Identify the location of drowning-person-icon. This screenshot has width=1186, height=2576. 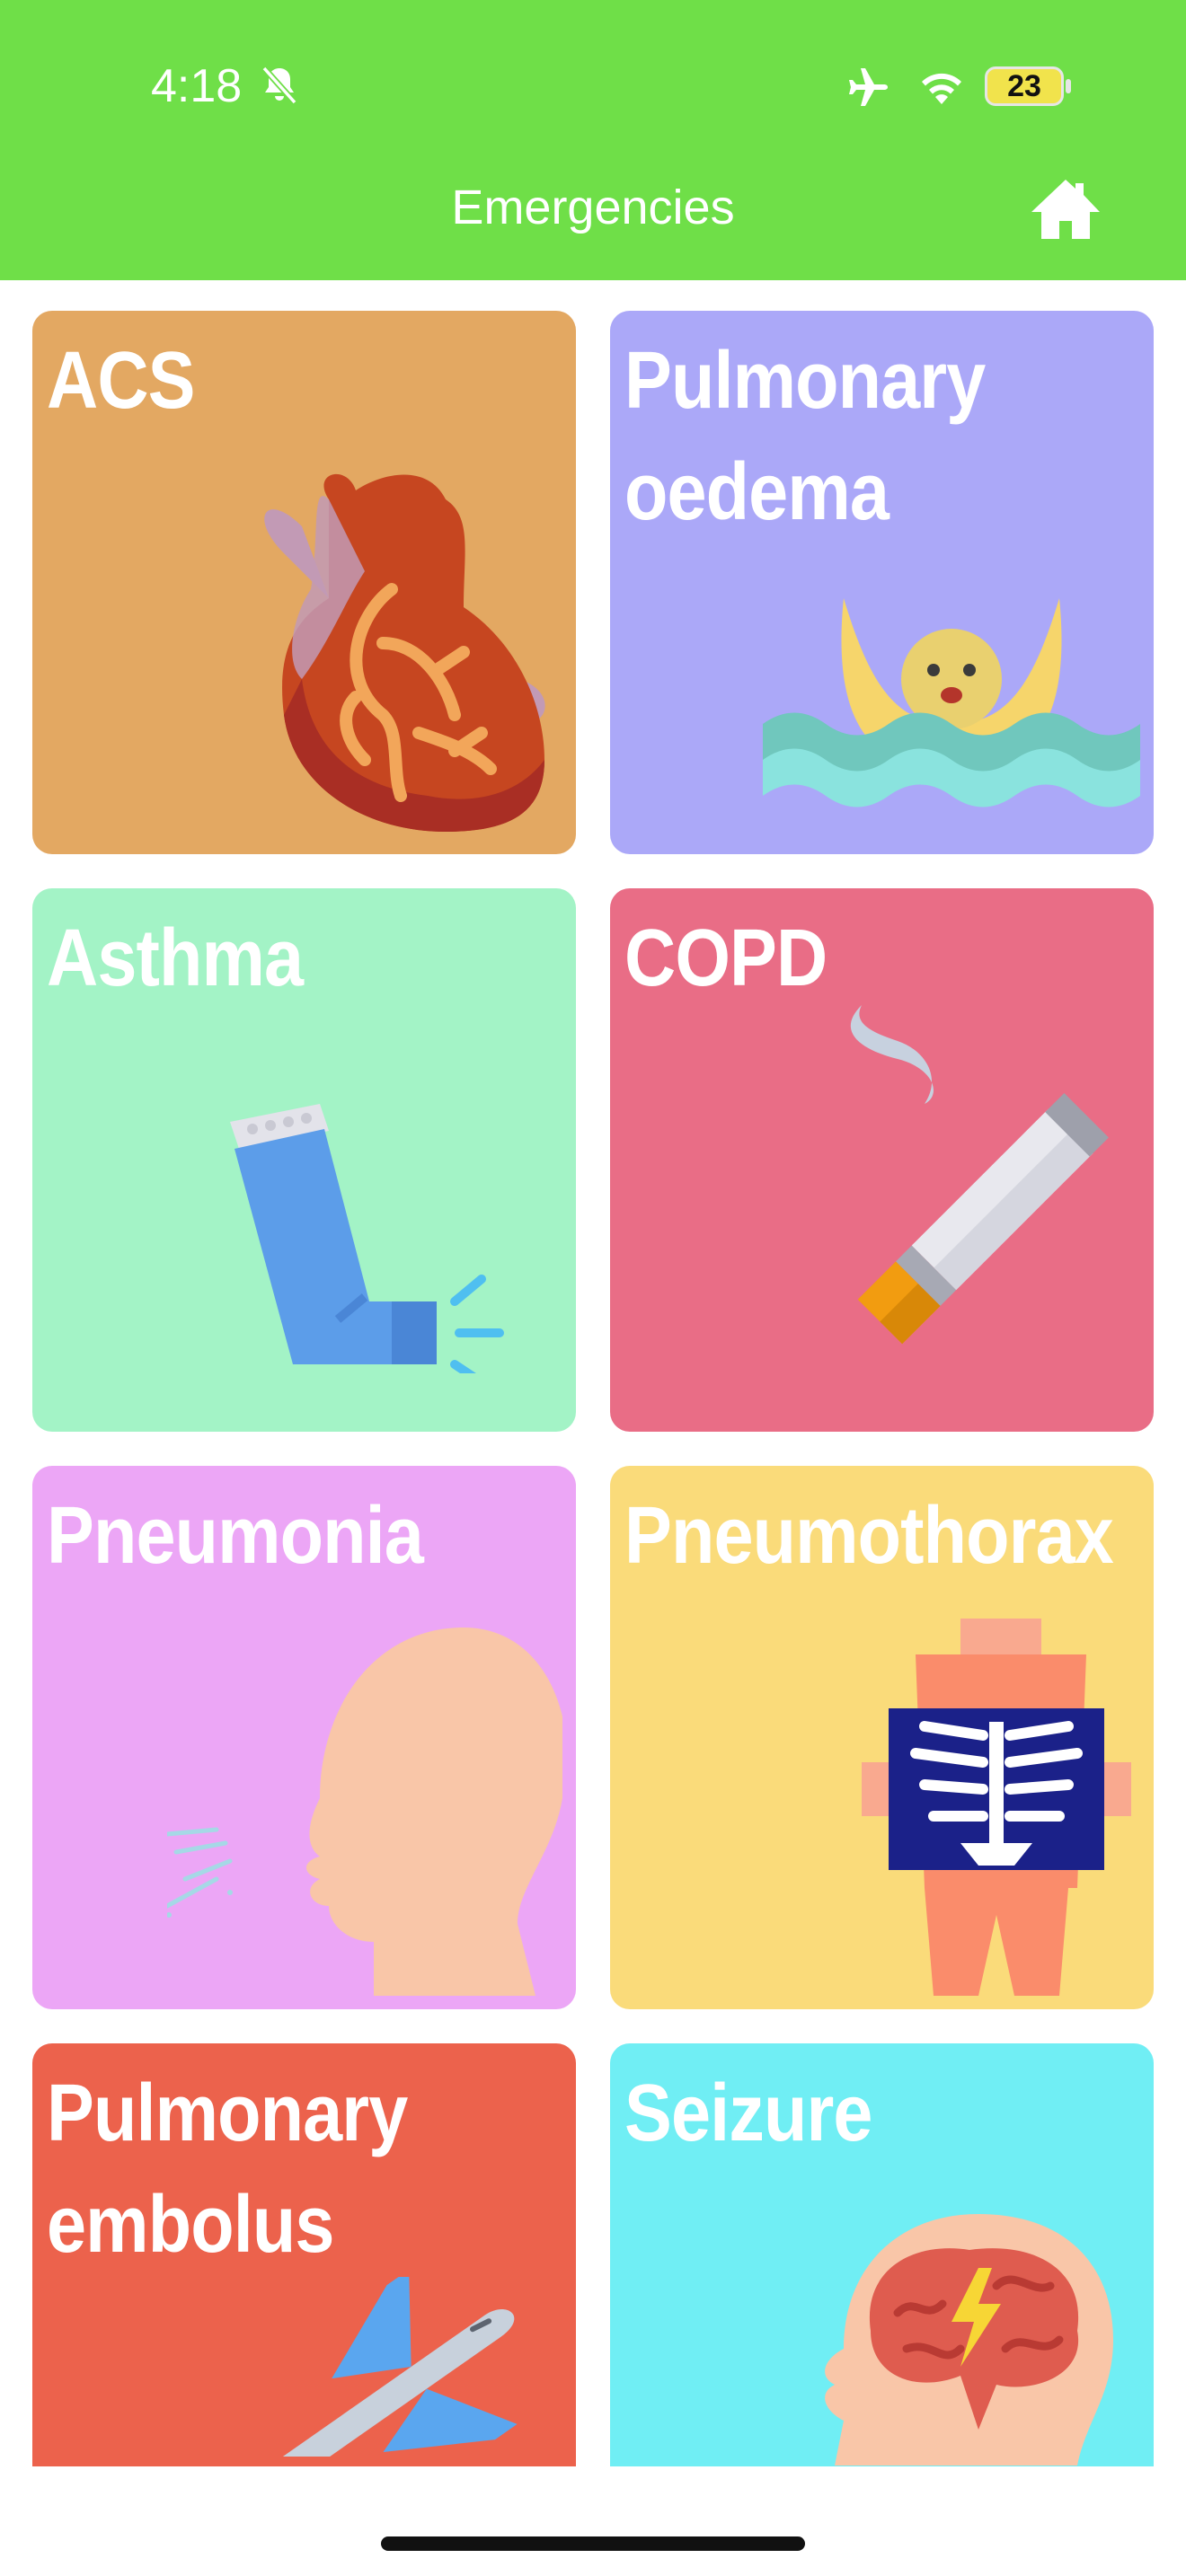
(951, 719).